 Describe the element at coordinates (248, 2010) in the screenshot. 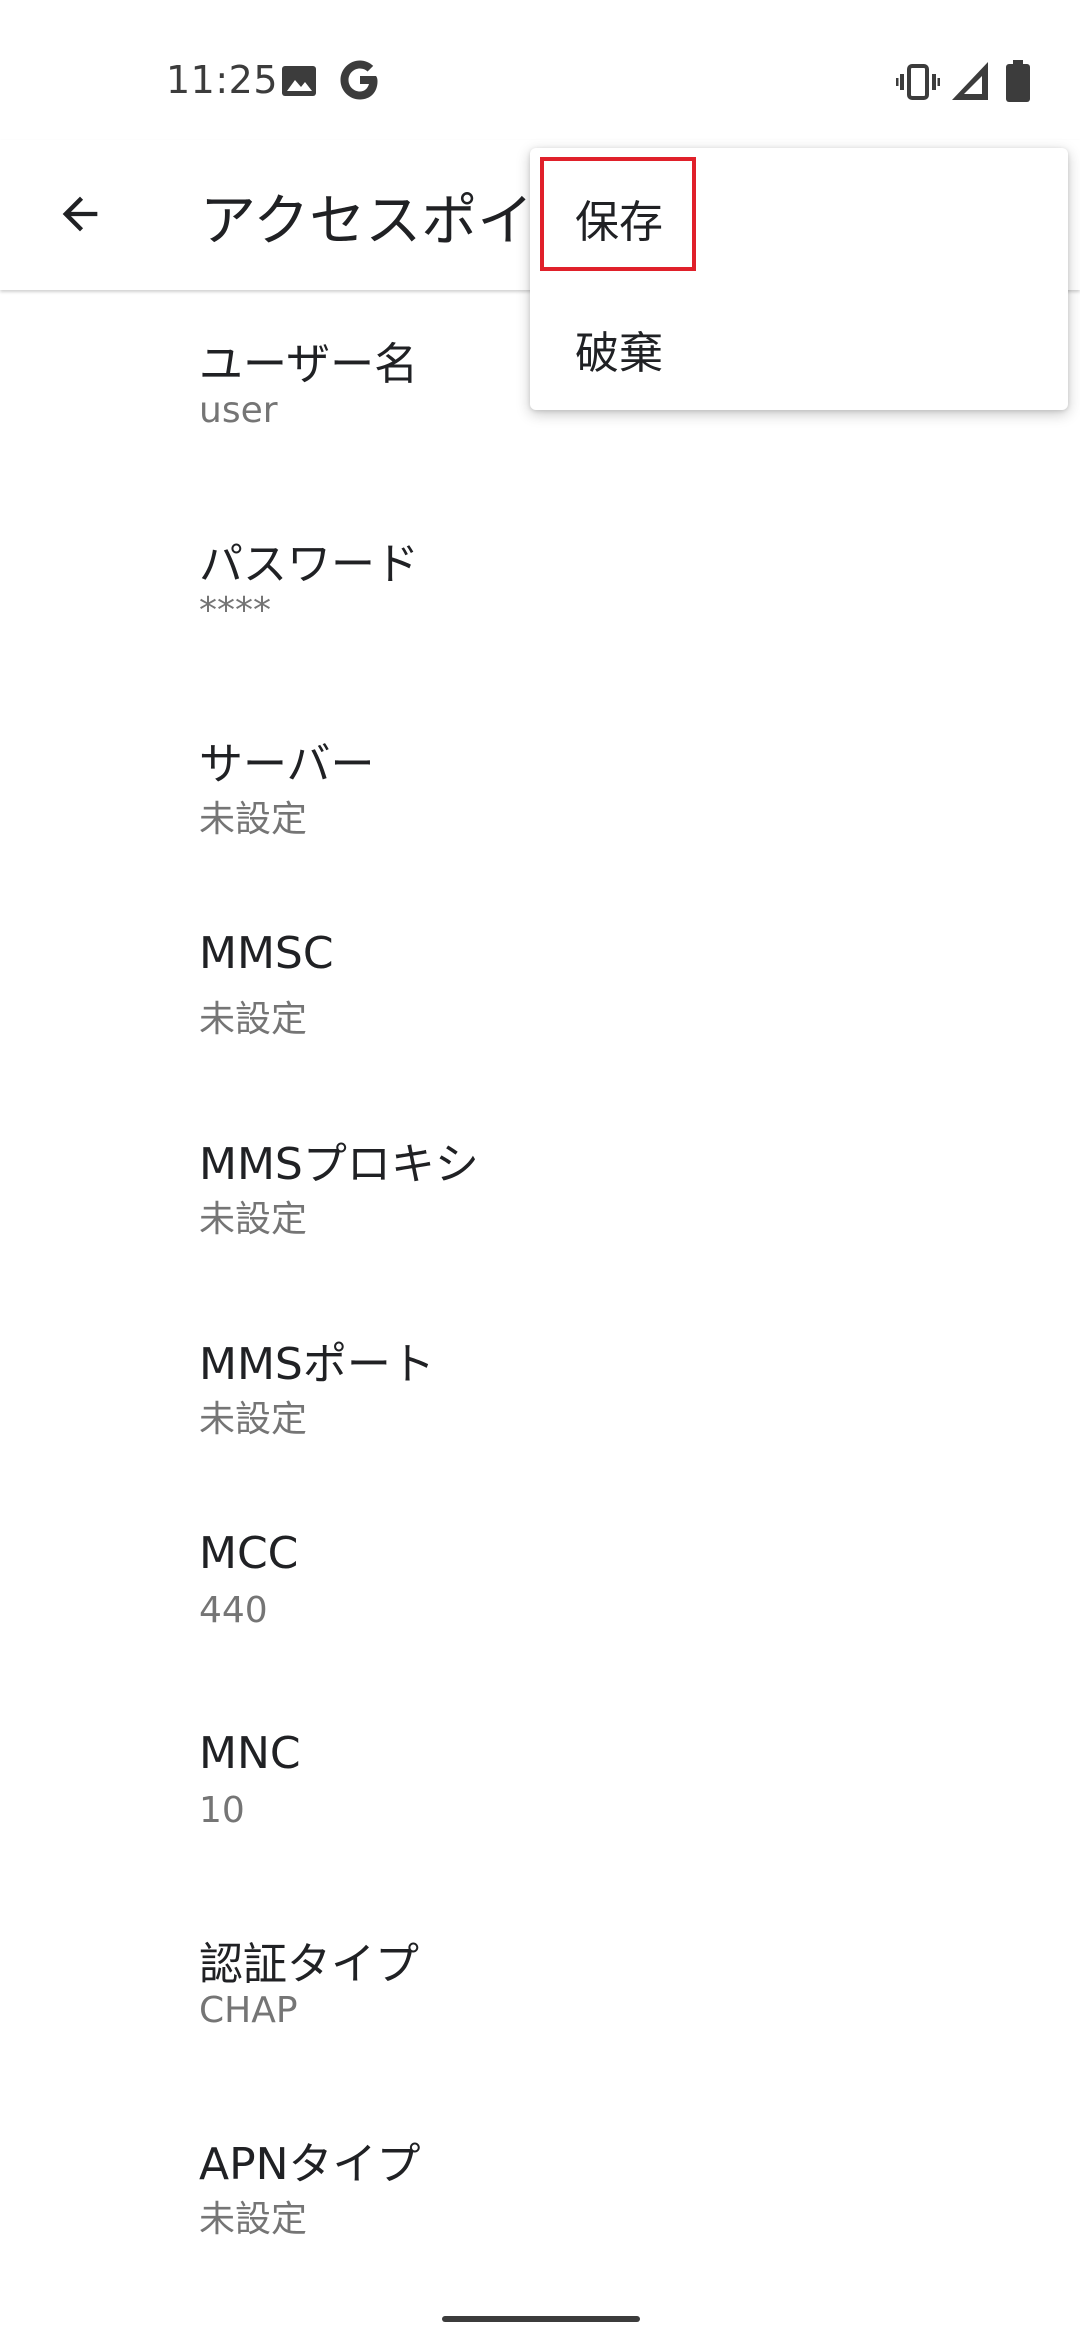

I see `pref-summary: CHAP` at that location.